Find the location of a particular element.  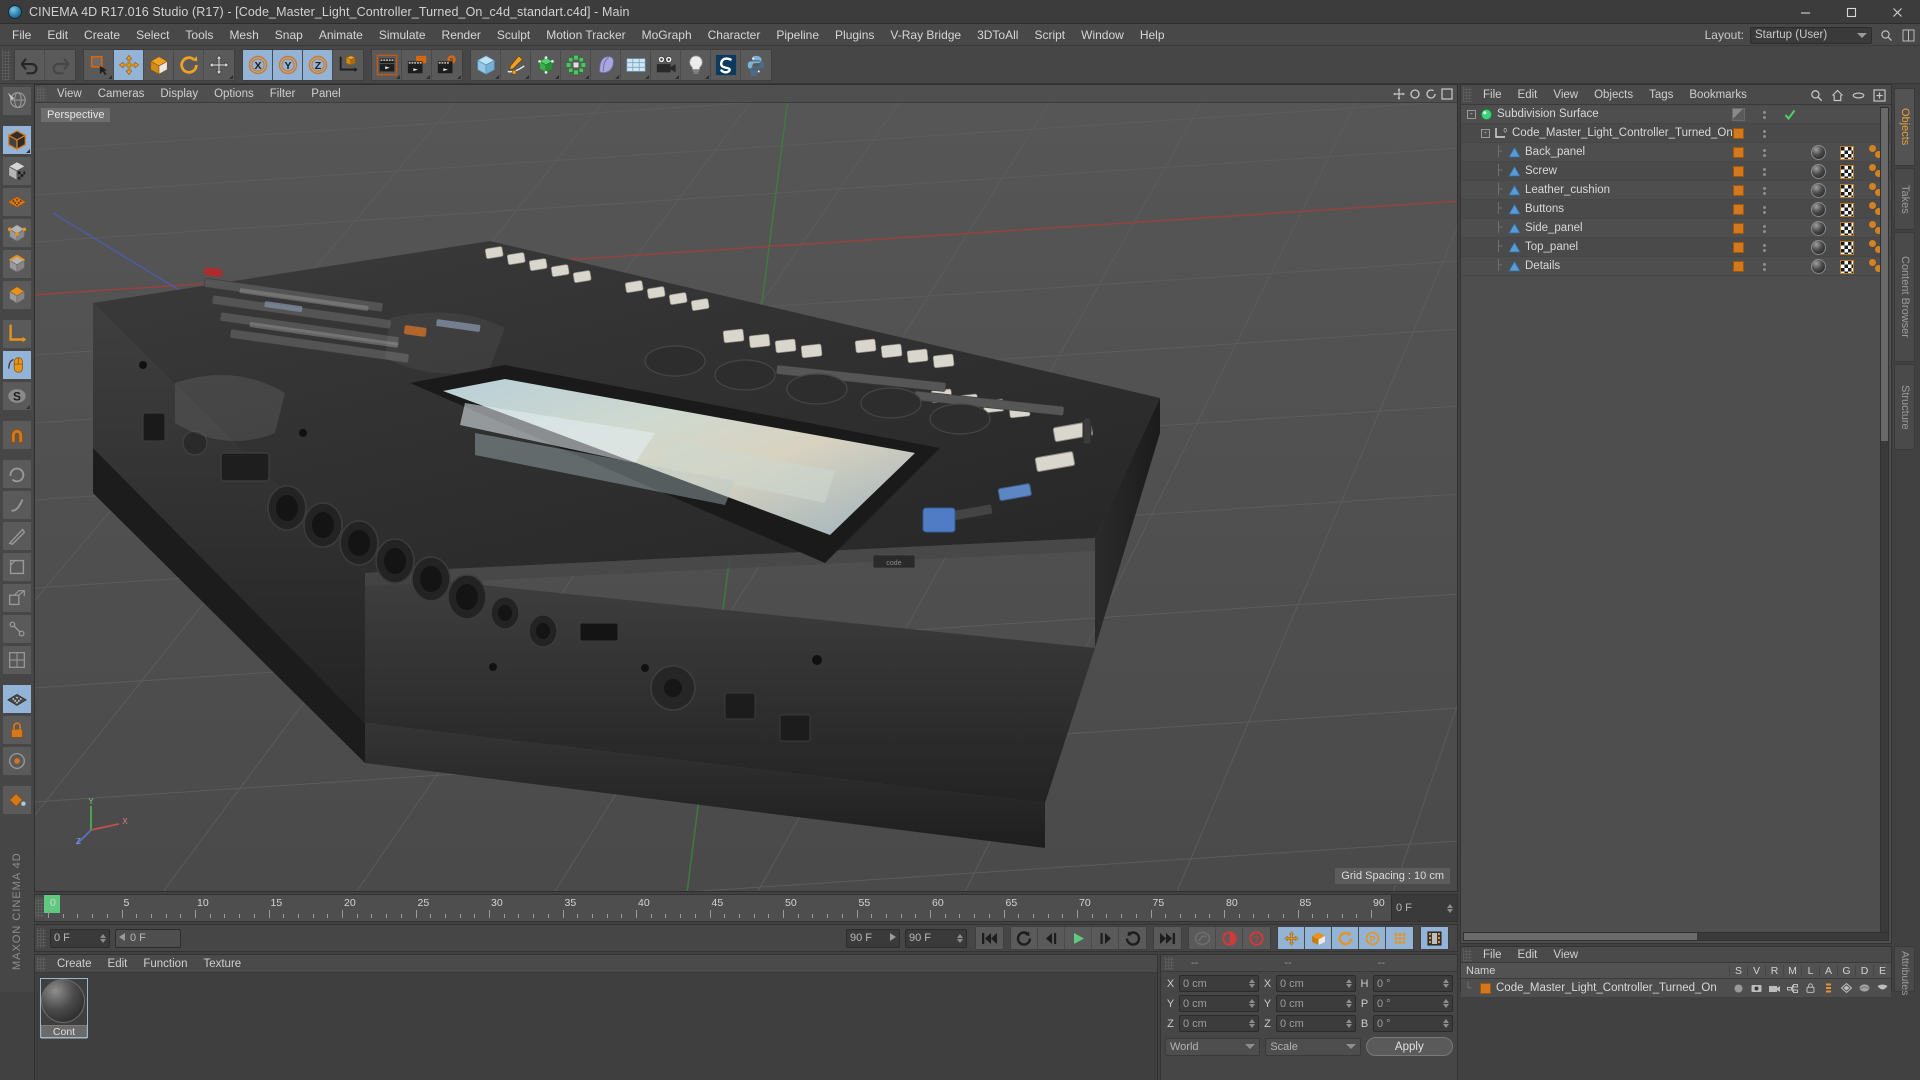

viewport-solo-icon is located at coordinates (17, 365).